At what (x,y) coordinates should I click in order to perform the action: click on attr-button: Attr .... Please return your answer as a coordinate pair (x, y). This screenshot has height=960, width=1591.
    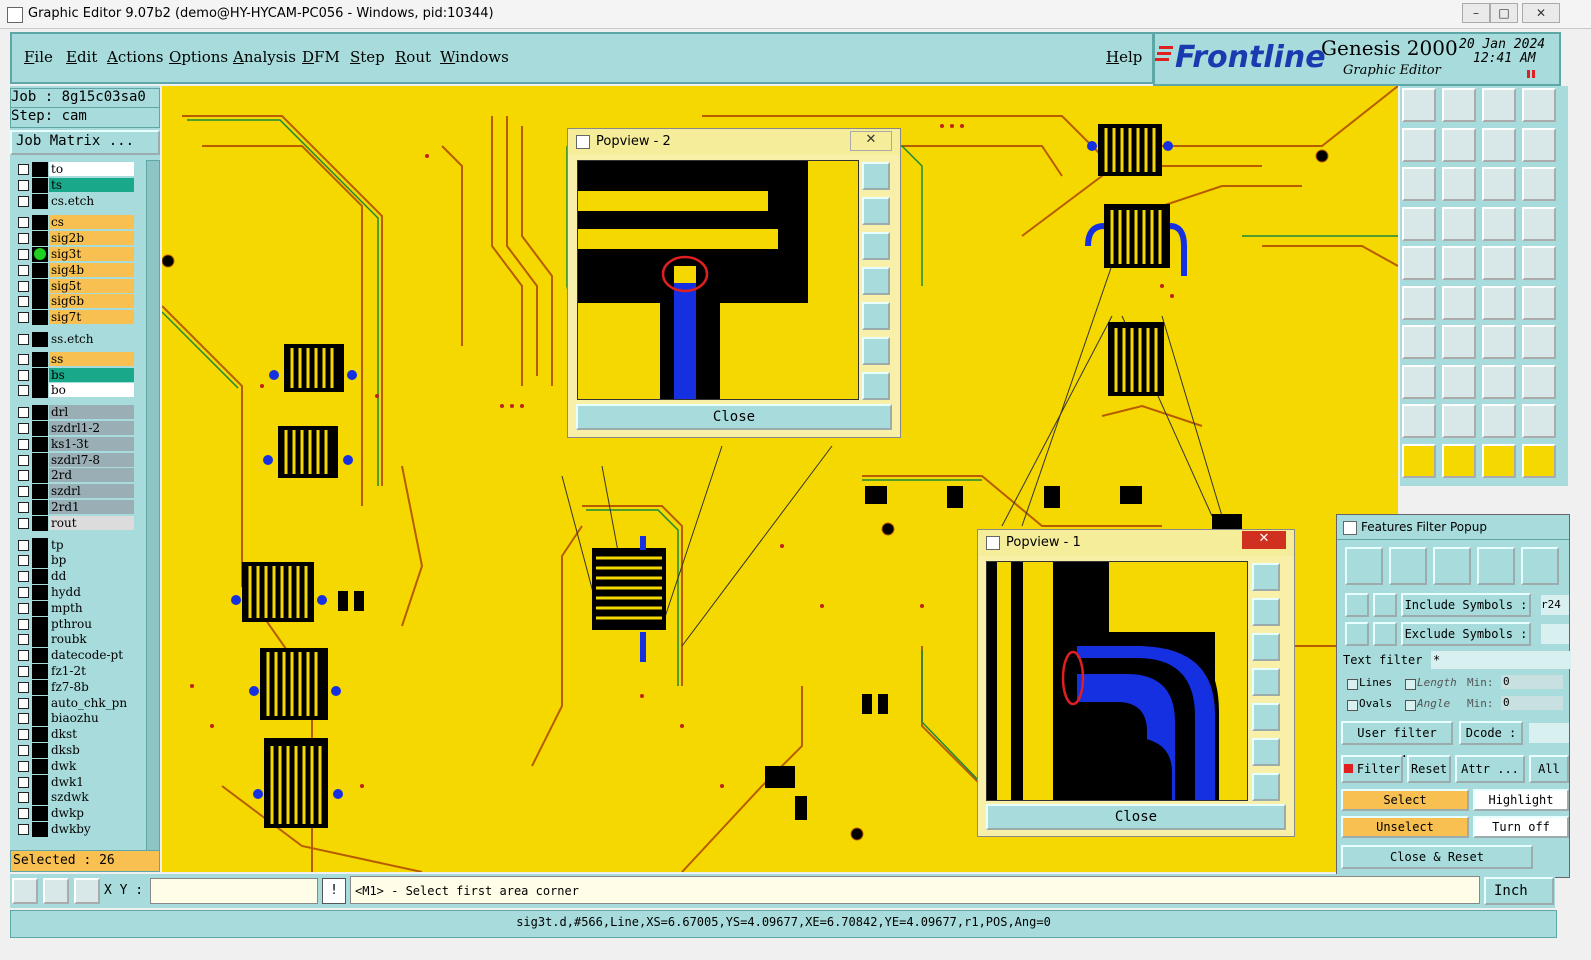
    Looking at the image, I should click on (1490, 769).